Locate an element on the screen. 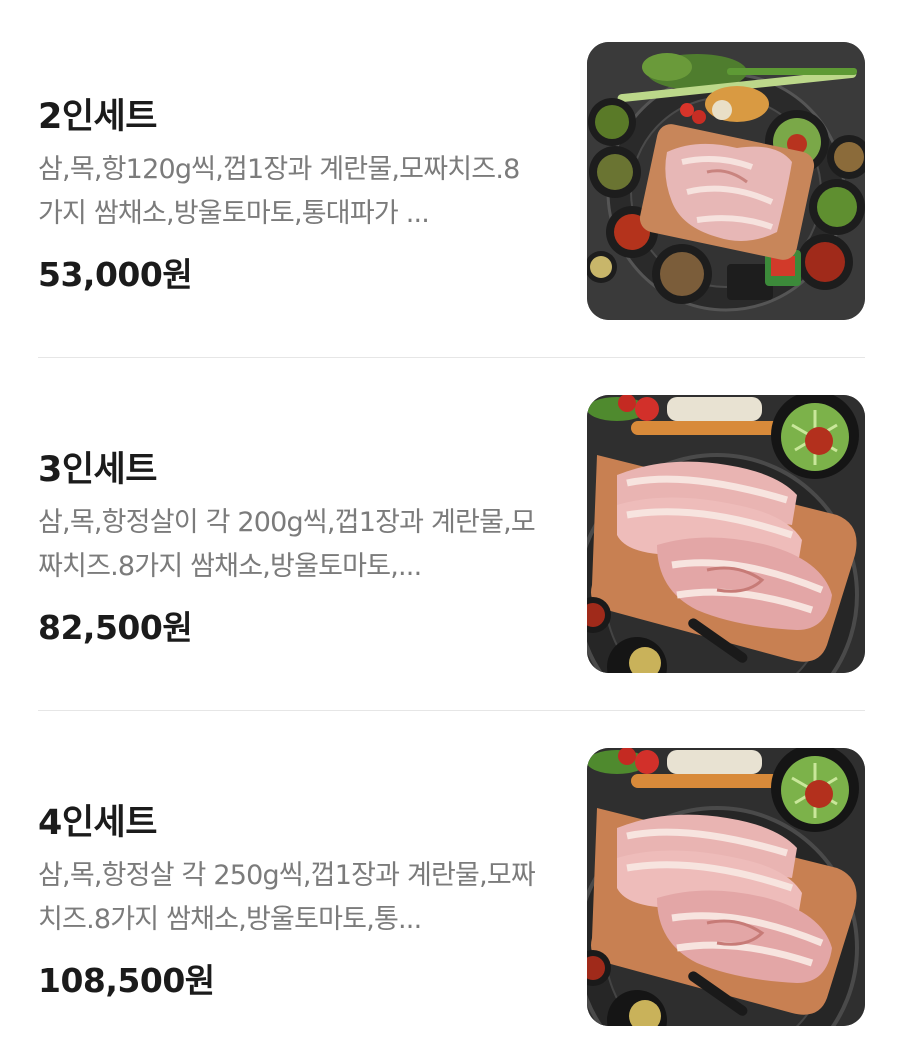  menu-item-price: 53,000원 is located at coordinates (115, 274).